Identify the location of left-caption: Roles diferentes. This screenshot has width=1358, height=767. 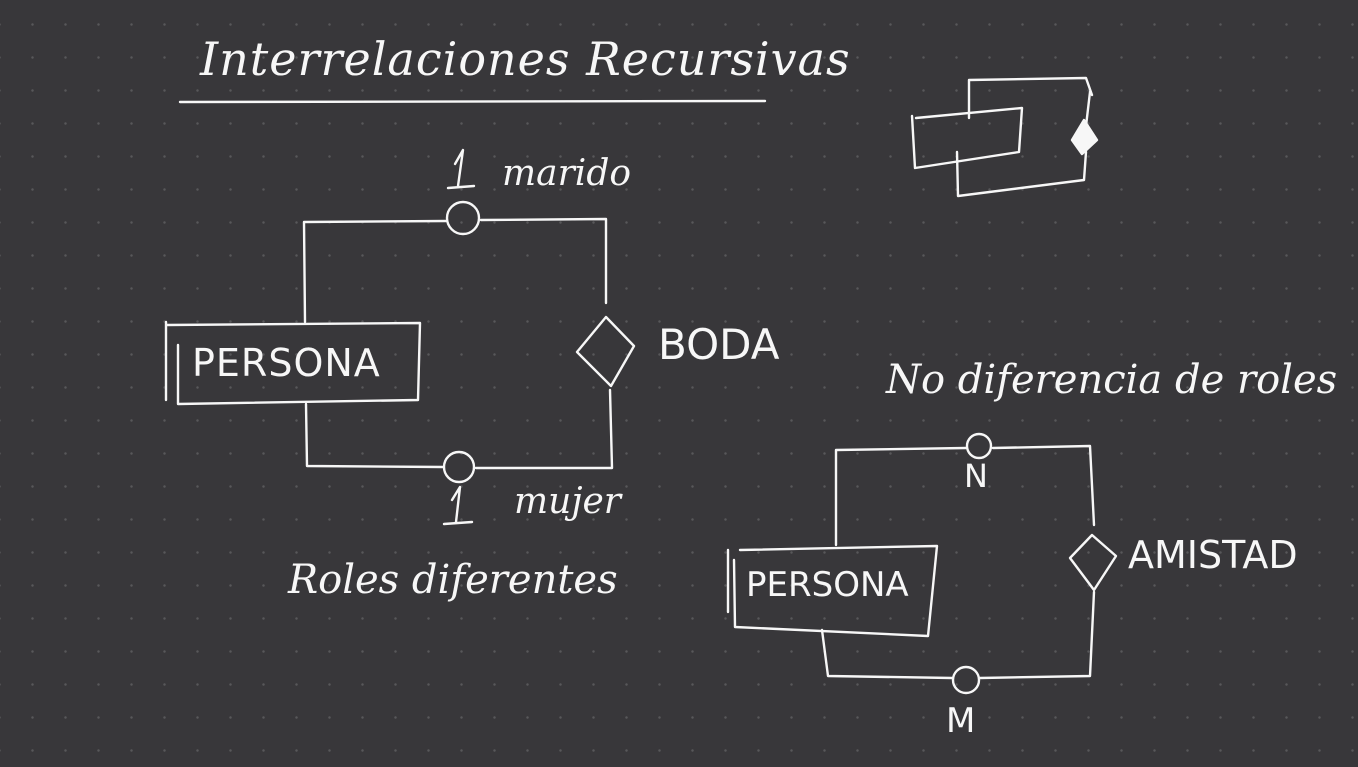
(453, 580).